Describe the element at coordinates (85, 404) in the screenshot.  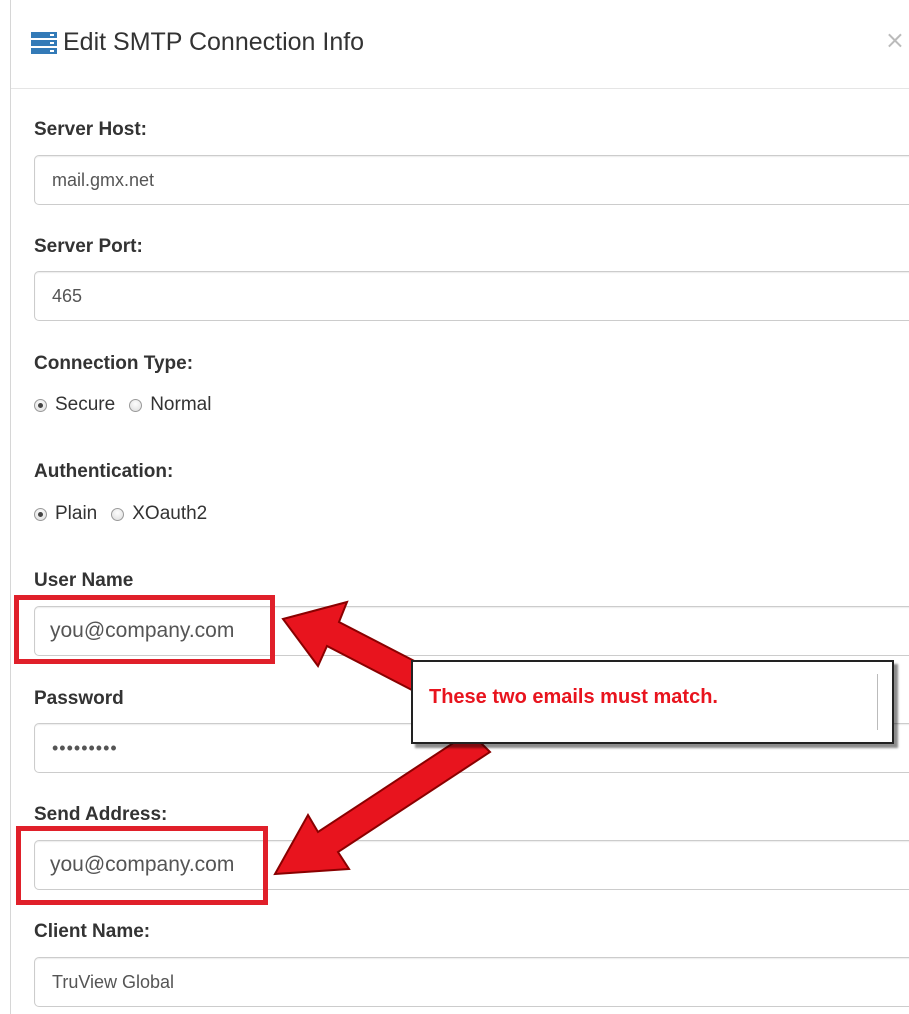
I see `secure-radio-label: Secure` at that location.